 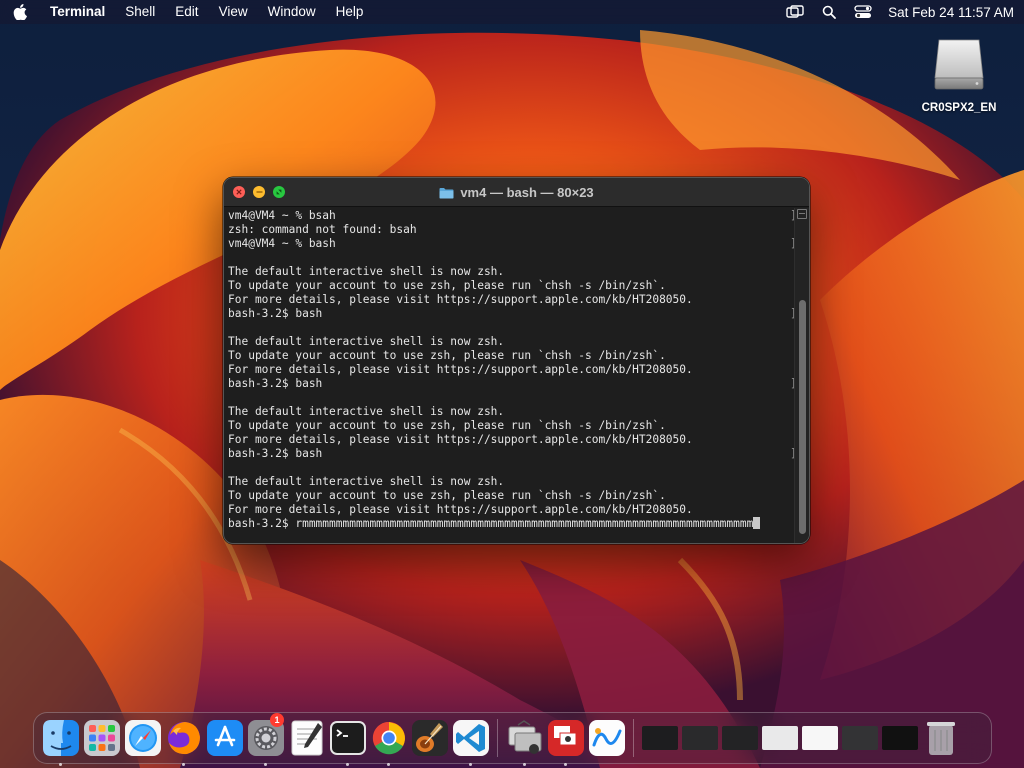 What do you see at coordinates (306, 738) in the screenshot?
I see `textedit-icon` at bounding box center [306, 738].